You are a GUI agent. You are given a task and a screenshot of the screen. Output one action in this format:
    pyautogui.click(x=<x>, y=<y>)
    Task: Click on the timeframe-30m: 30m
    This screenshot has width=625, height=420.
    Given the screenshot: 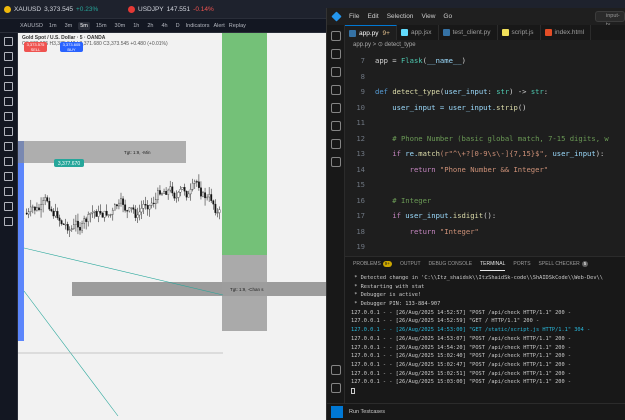 What is the action you would take?
    pyautogui.click(x=120, y=26)
    